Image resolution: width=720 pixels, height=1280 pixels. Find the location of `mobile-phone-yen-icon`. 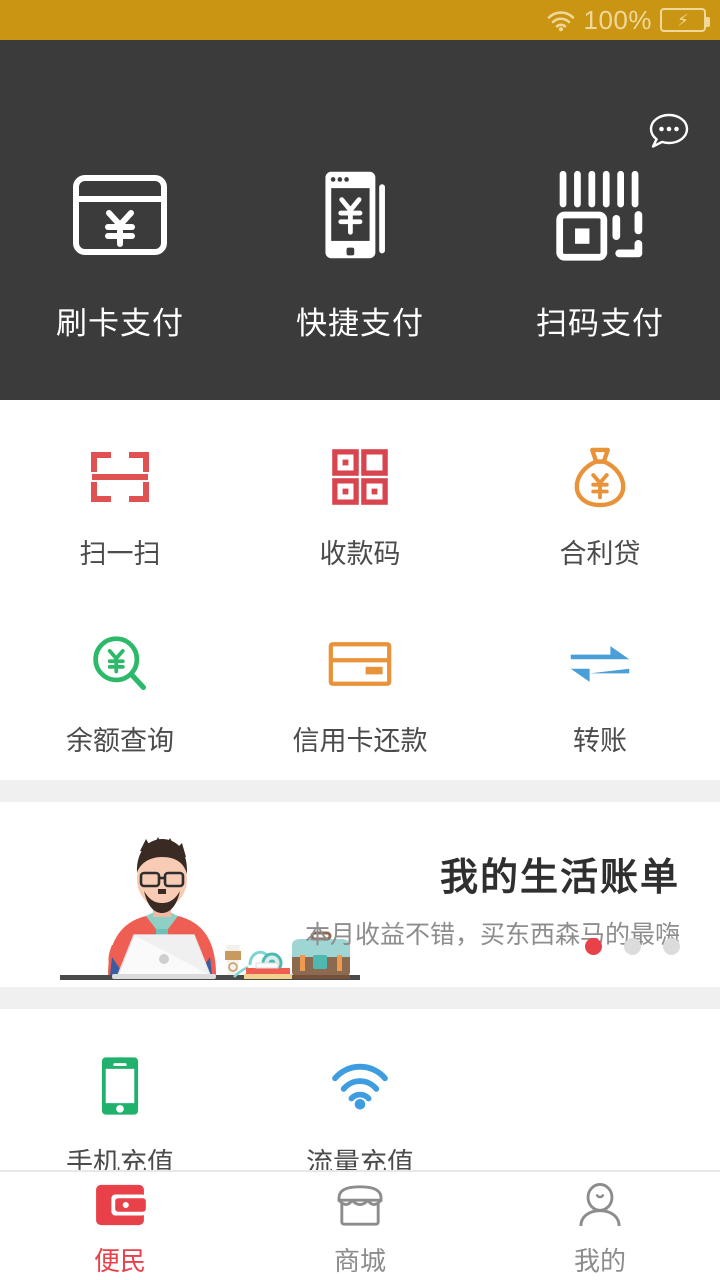

mobile-phone-yen-icon is located at coordinates (360, 215).